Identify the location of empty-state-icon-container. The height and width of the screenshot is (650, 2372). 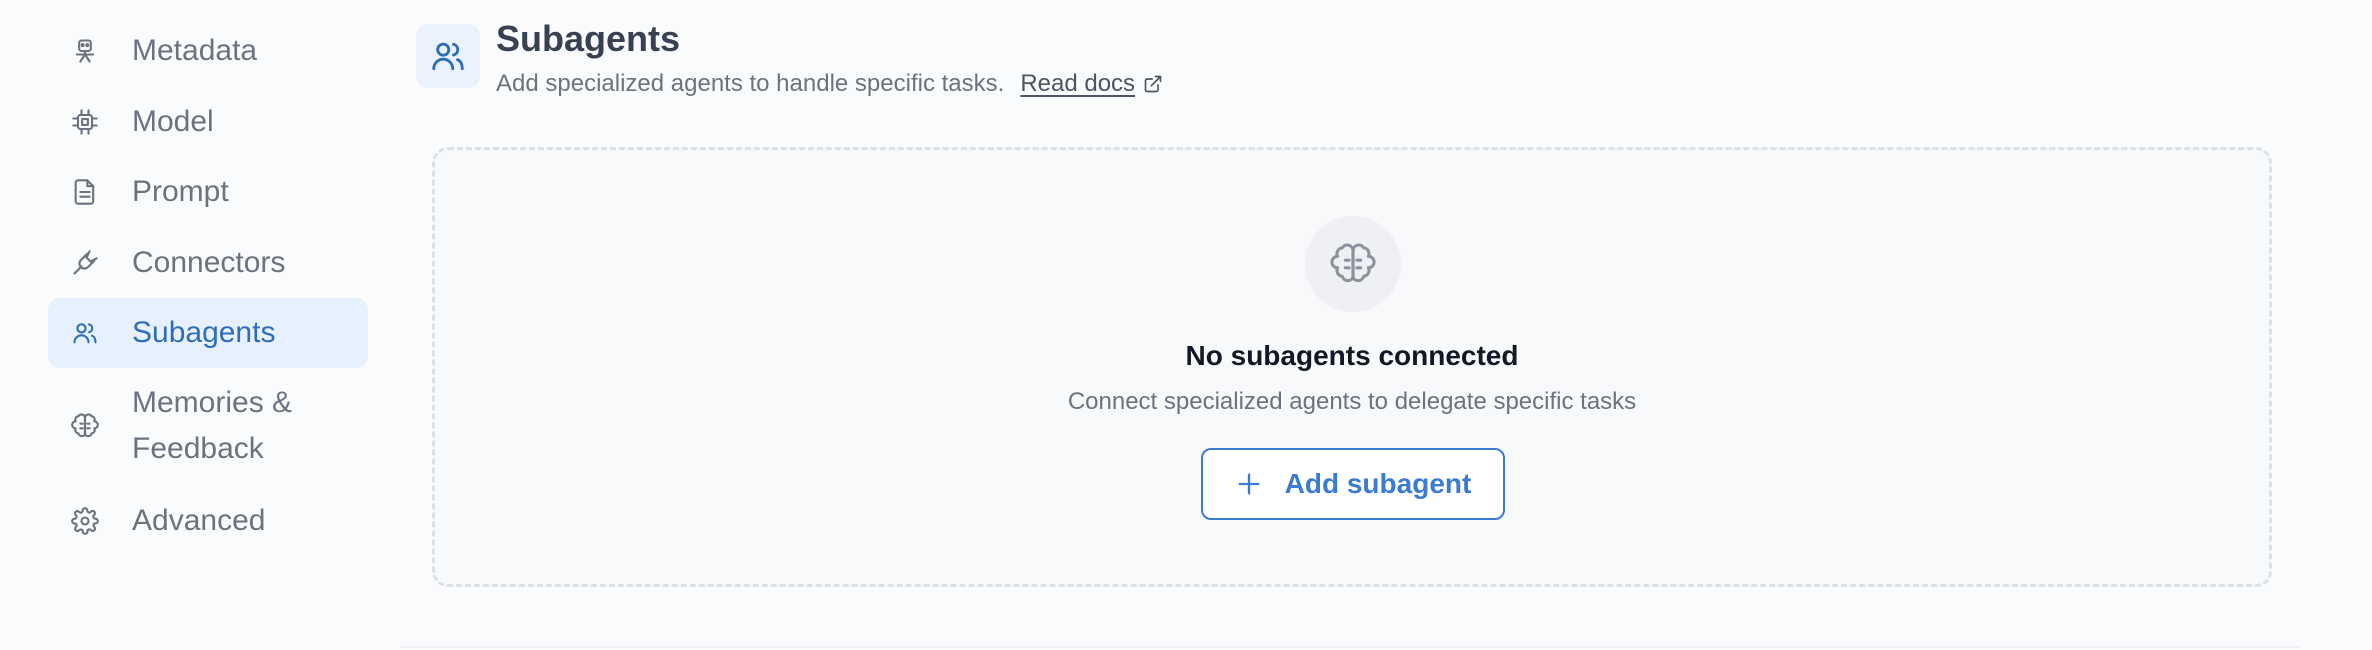
(1353, 264).